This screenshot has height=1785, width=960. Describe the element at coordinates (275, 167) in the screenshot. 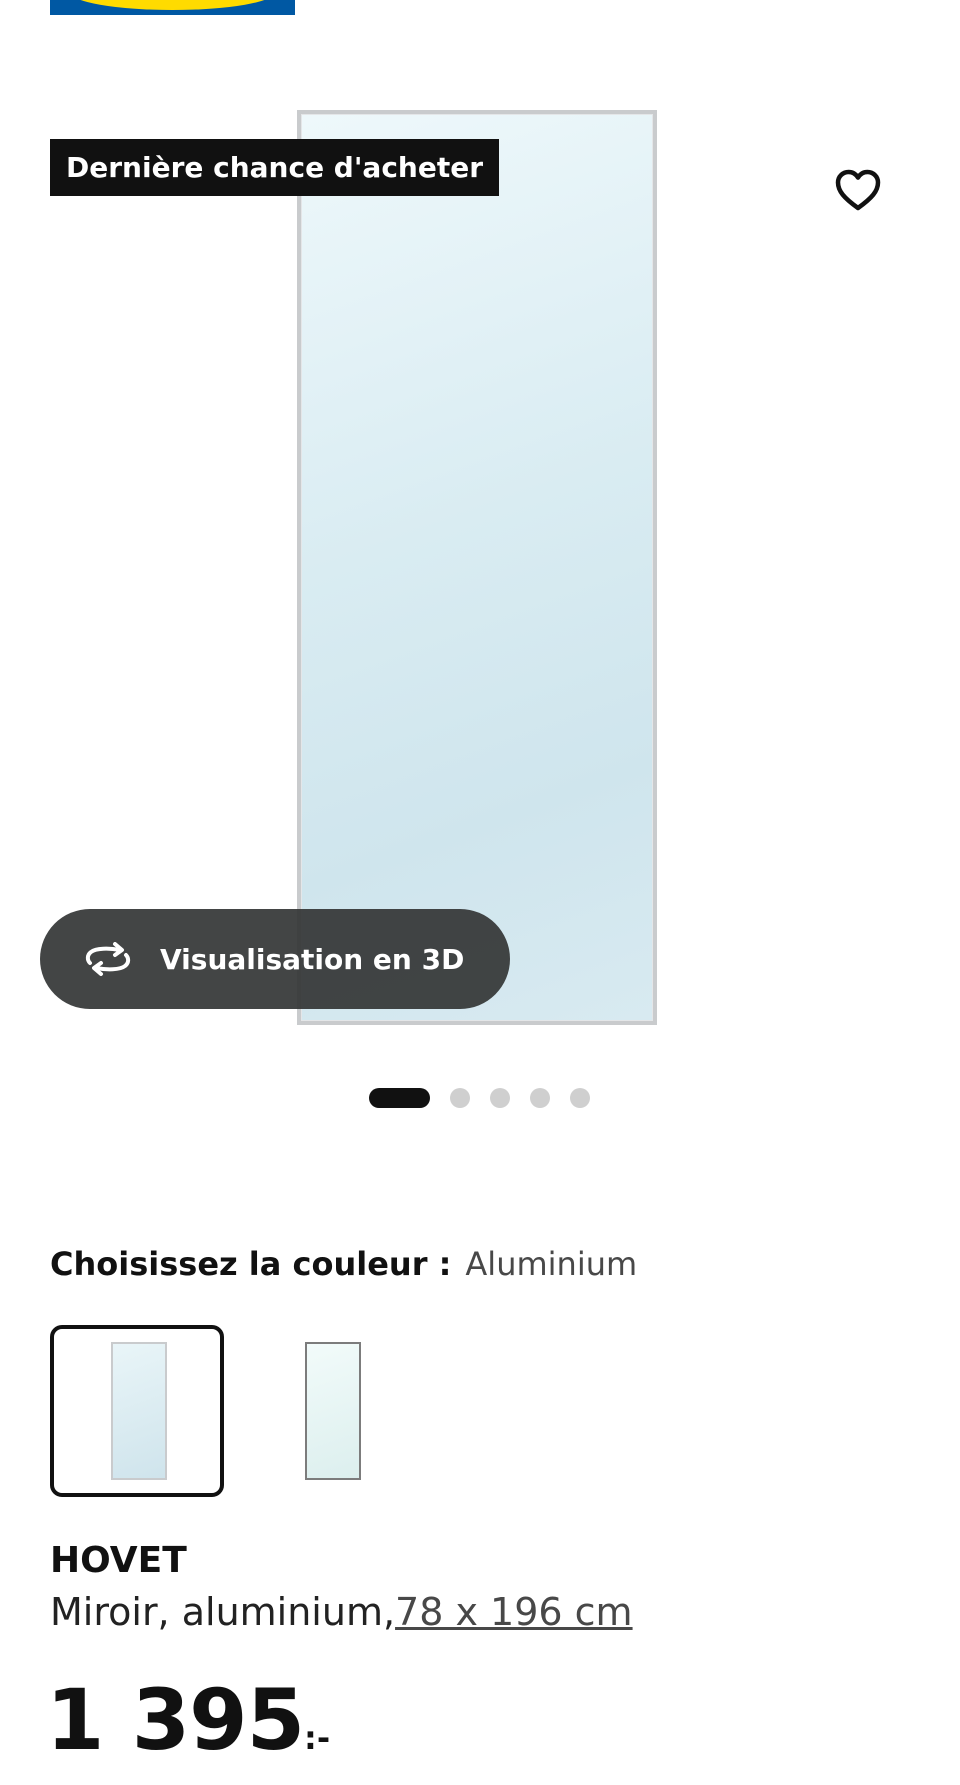

I see `last-chance-badge: Dernière chance d'acheter` at that location.